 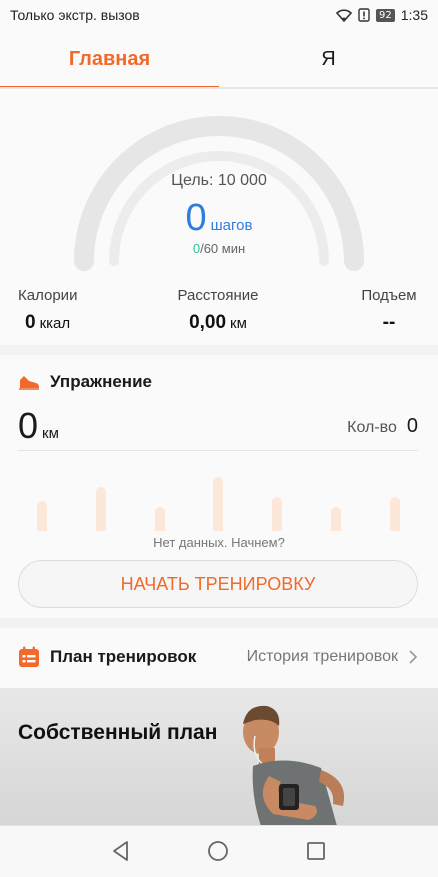 What do you see at coordinates (389, 310) in the screenshot?
I see `climb-metric: Подъем --` at bounding box center [389, 310].